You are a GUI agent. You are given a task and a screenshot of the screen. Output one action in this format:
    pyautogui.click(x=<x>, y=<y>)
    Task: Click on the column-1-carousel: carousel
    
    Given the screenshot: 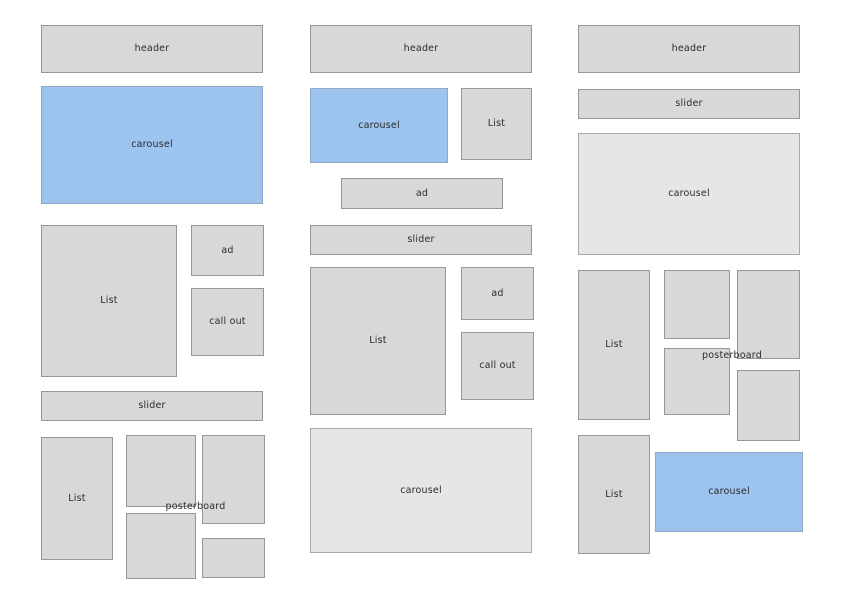 What is the action you would take?
    pyautogui.click(x=152, y=145)
    